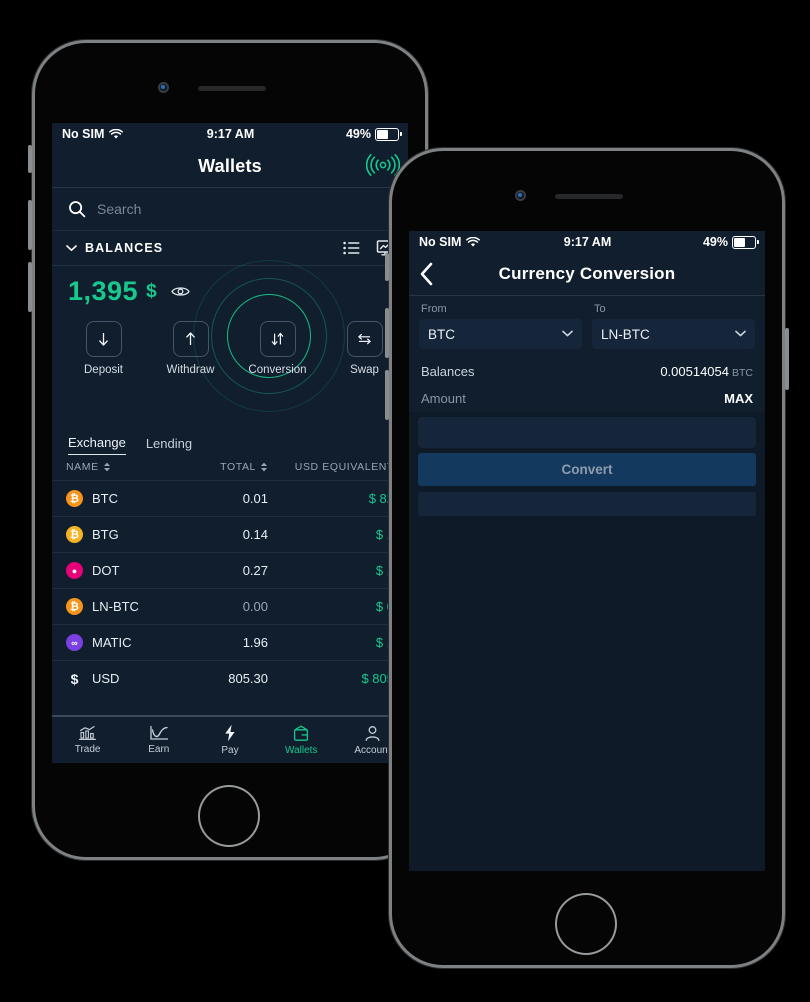 The width and height of the screenshot is (810, 1002). Describe the element at coordinates (331, 467) in the screenshot. I see `column-usd-equivalent: USD EQUIVALENT` at that location.